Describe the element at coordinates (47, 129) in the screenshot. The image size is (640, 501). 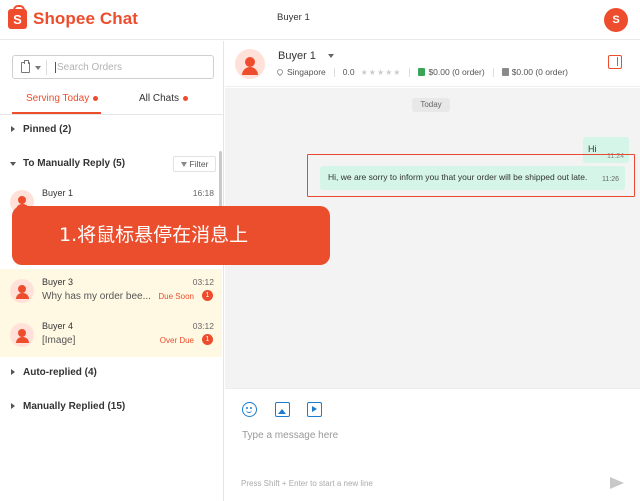
I see `group-label: Pinned (2)` at that location.